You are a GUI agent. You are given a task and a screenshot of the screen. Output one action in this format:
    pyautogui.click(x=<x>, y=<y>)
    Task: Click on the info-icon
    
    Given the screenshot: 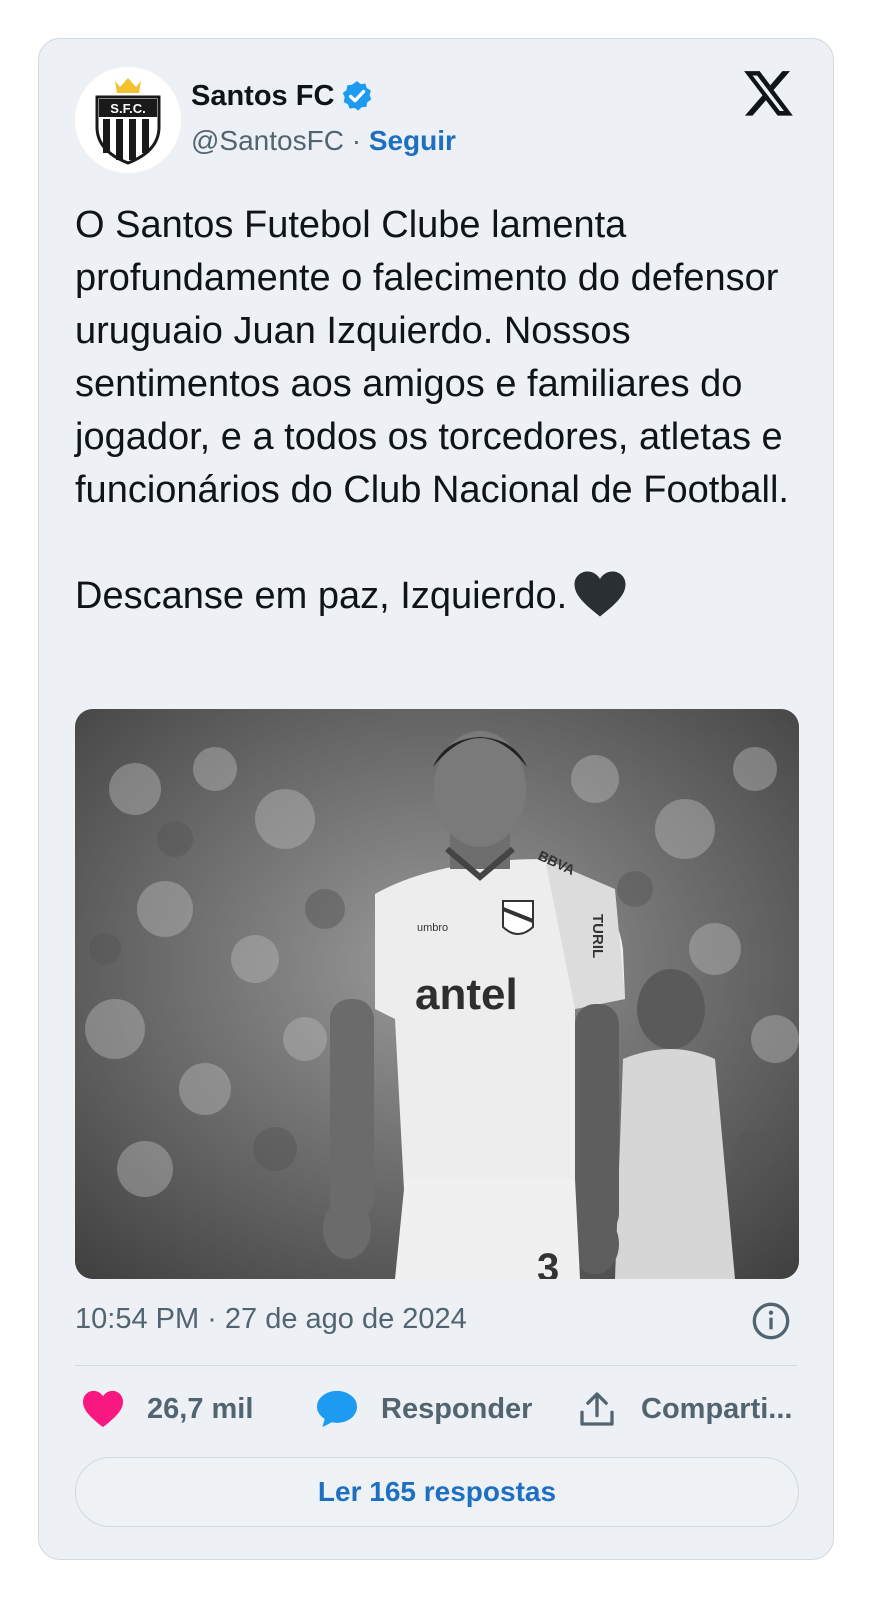 What is the action you would take?
    pyautogui.click(x=771, y=1321)
    